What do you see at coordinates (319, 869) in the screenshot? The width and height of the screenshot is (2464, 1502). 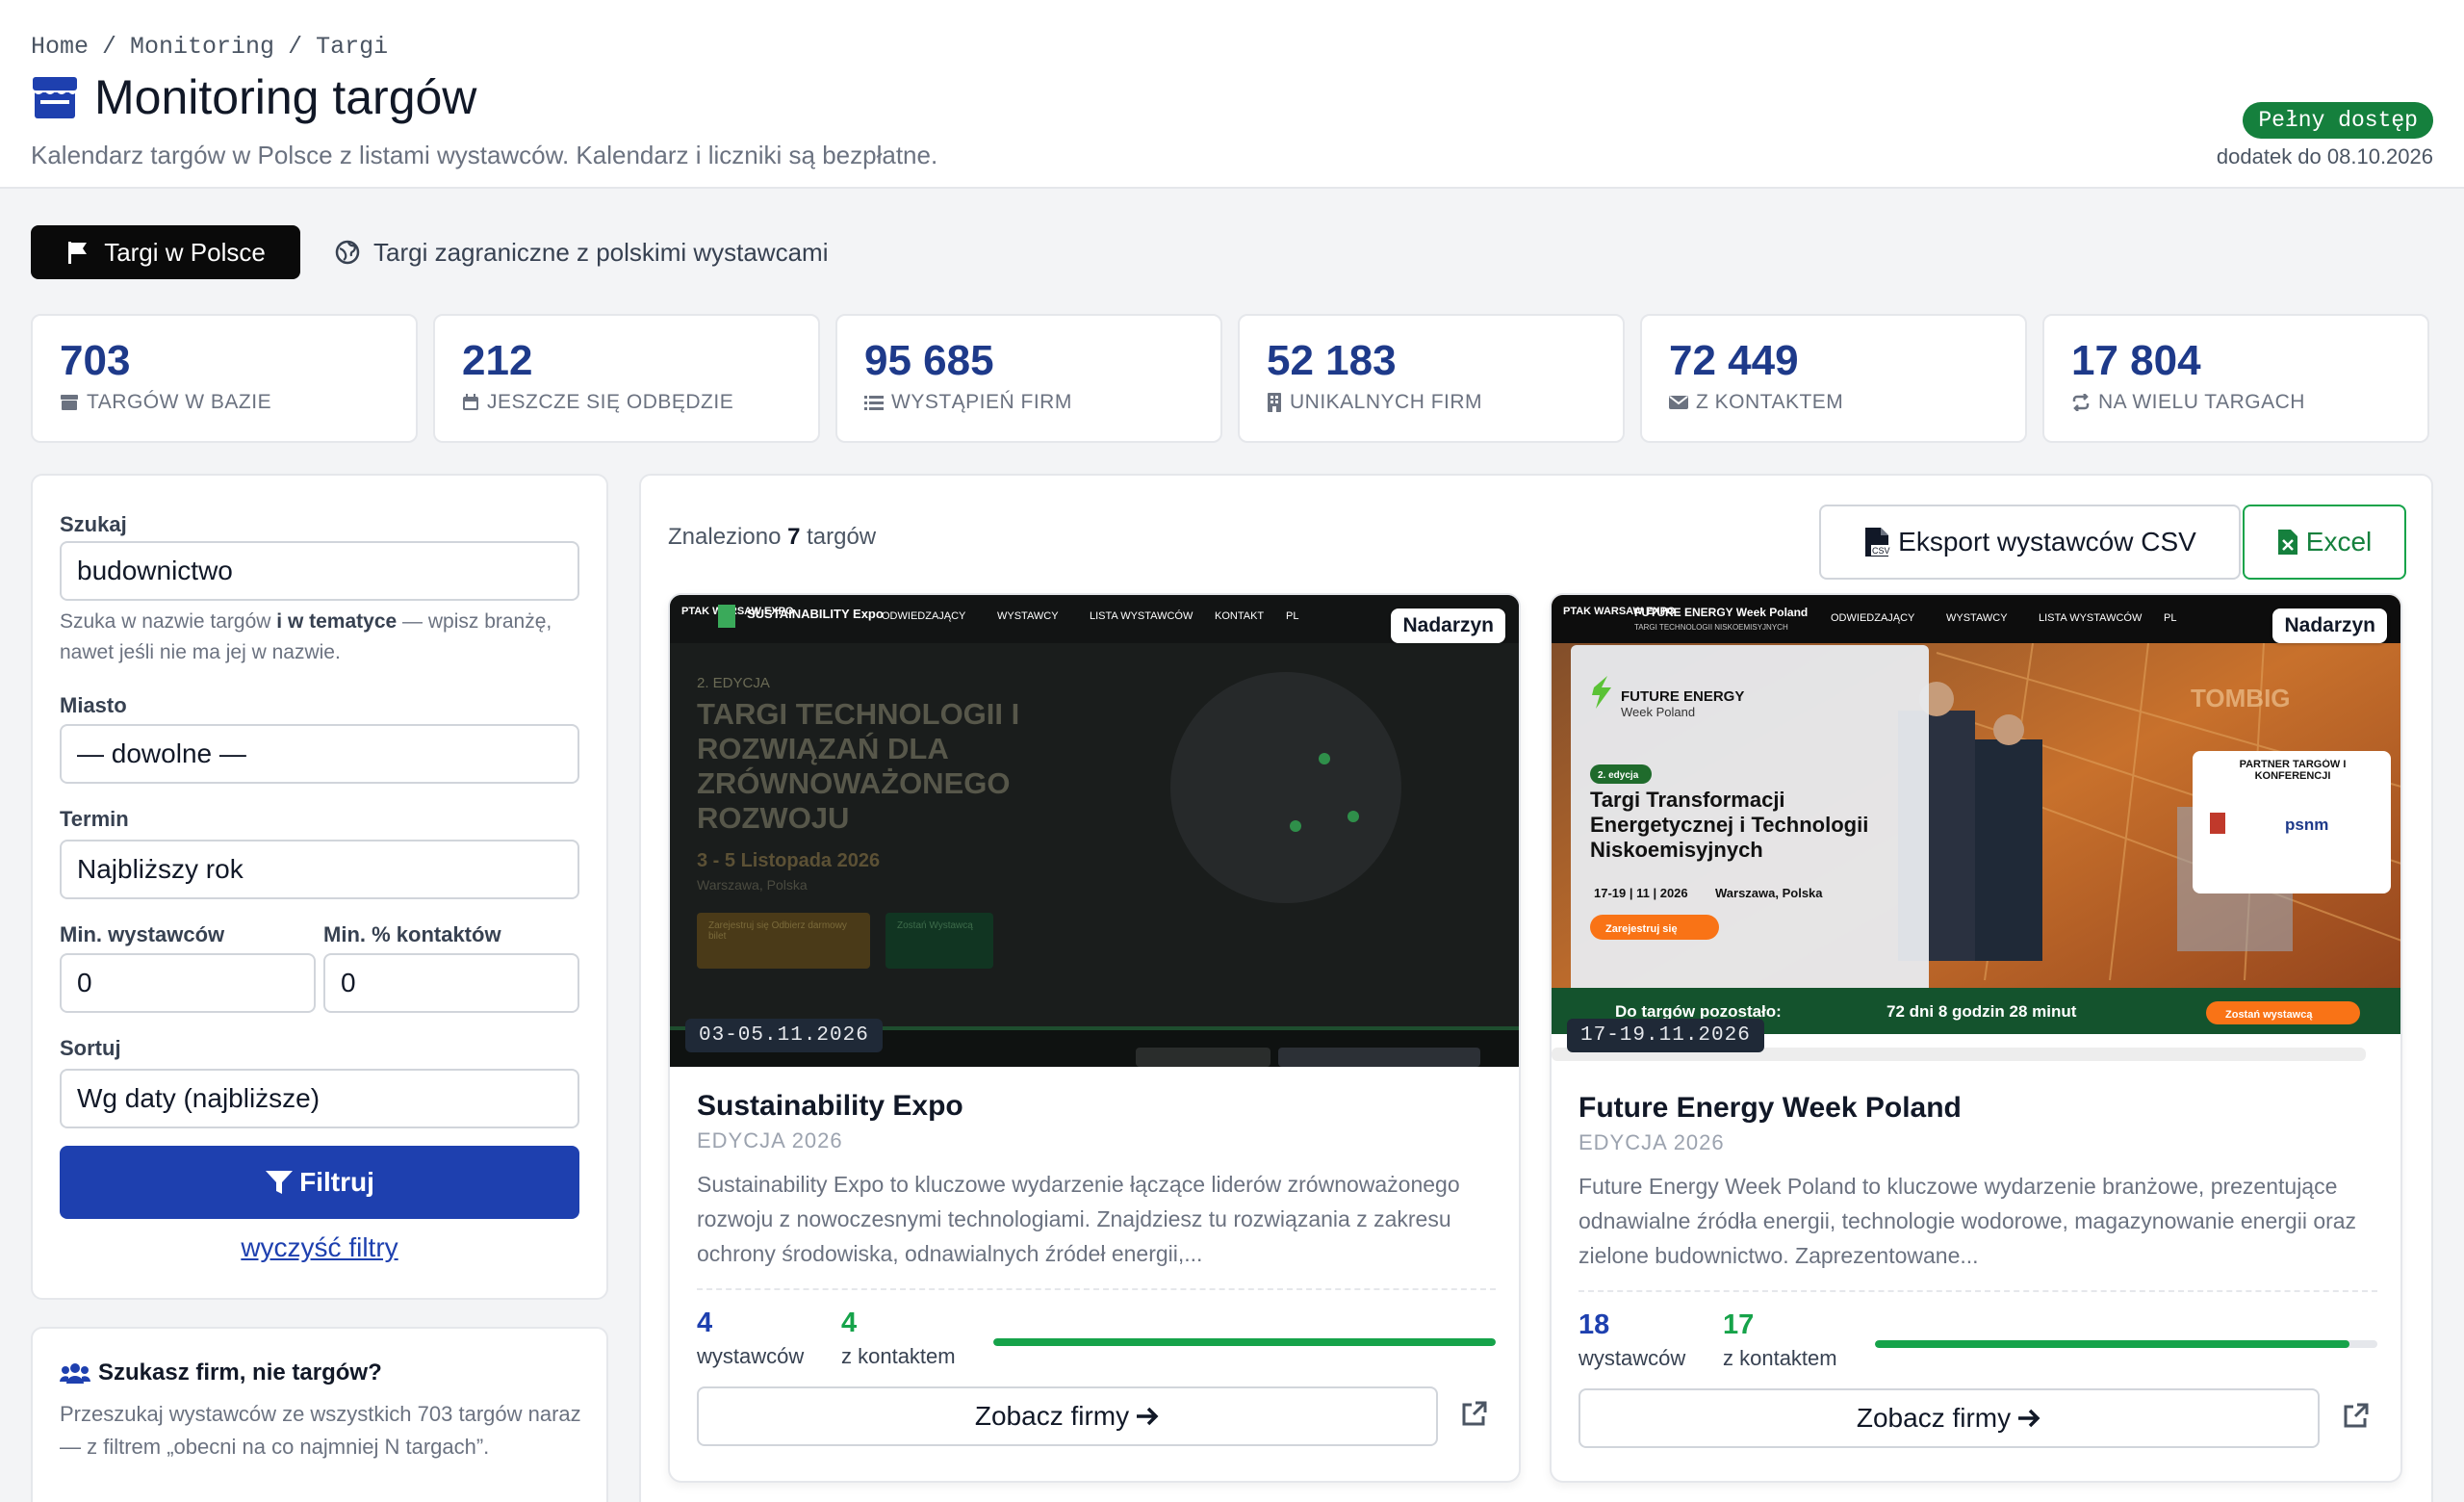 I see `term-select: Najbliższy rok` at bounding box center [319, 869].